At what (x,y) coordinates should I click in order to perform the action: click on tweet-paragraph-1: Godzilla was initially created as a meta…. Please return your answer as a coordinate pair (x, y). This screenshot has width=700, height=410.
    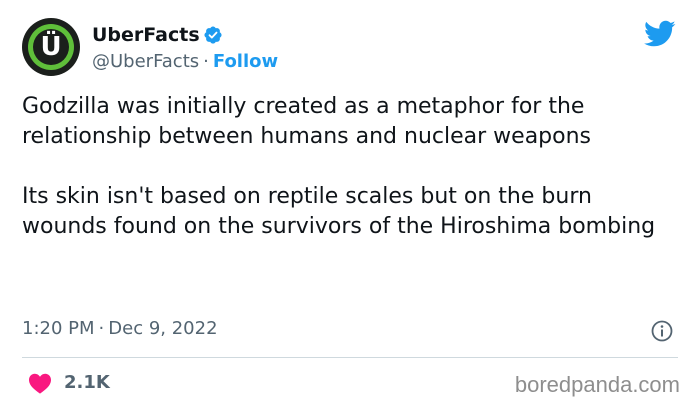
    Looking at the image, I should click on (307, 121).